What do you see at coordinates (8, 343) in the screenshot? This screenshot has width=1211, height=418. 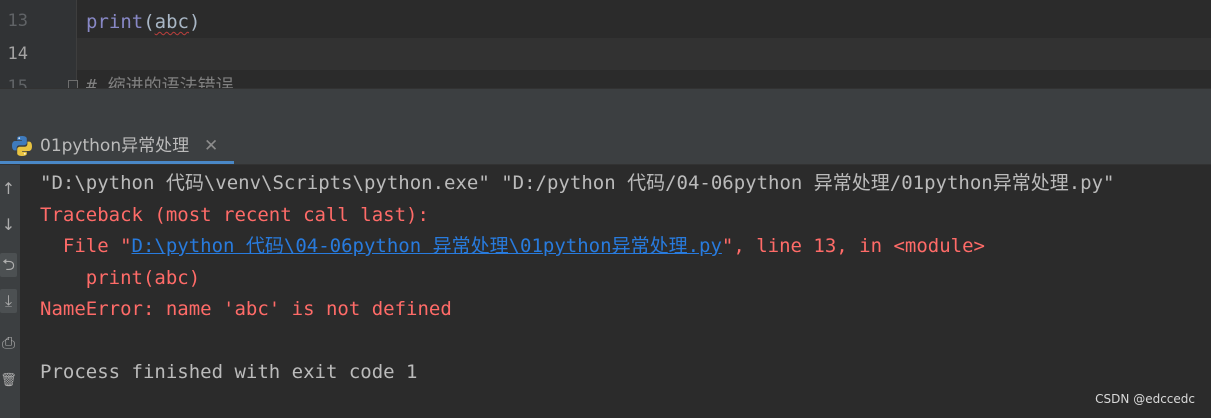 I see `print-icon: ⎙` at bounding box center [8, 343].